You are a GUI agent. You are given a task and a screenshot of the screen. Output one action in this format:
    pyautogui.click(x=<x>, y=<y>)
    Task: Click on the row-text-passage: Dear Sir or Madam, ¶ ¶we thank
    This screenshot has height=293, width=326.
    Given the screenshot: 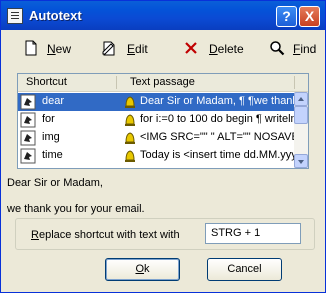 What is the action you would take?
    pyautogui.click(x=217, y=101)
    